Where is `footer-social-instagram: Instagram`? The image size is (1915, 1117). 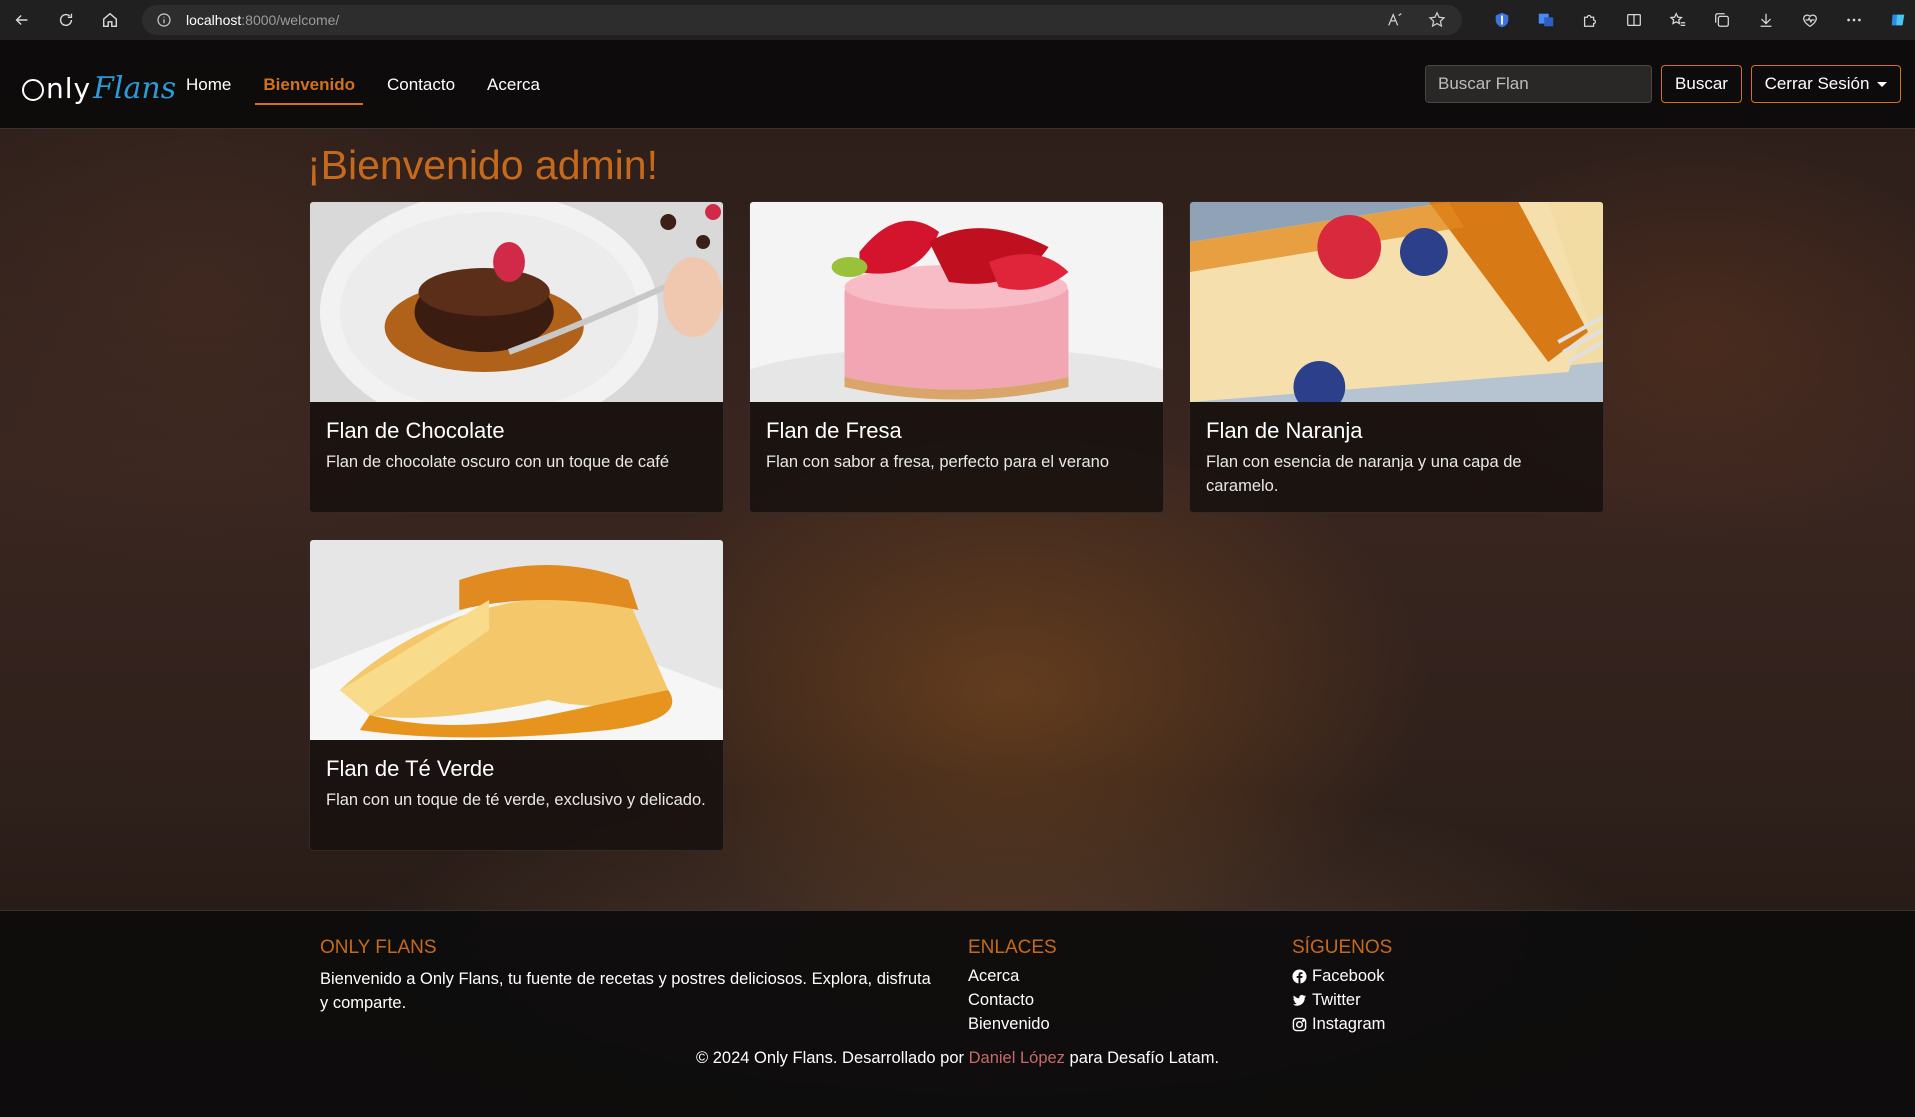 footer-social-instagram: Instagram is located at coordinates (1338, 1024).